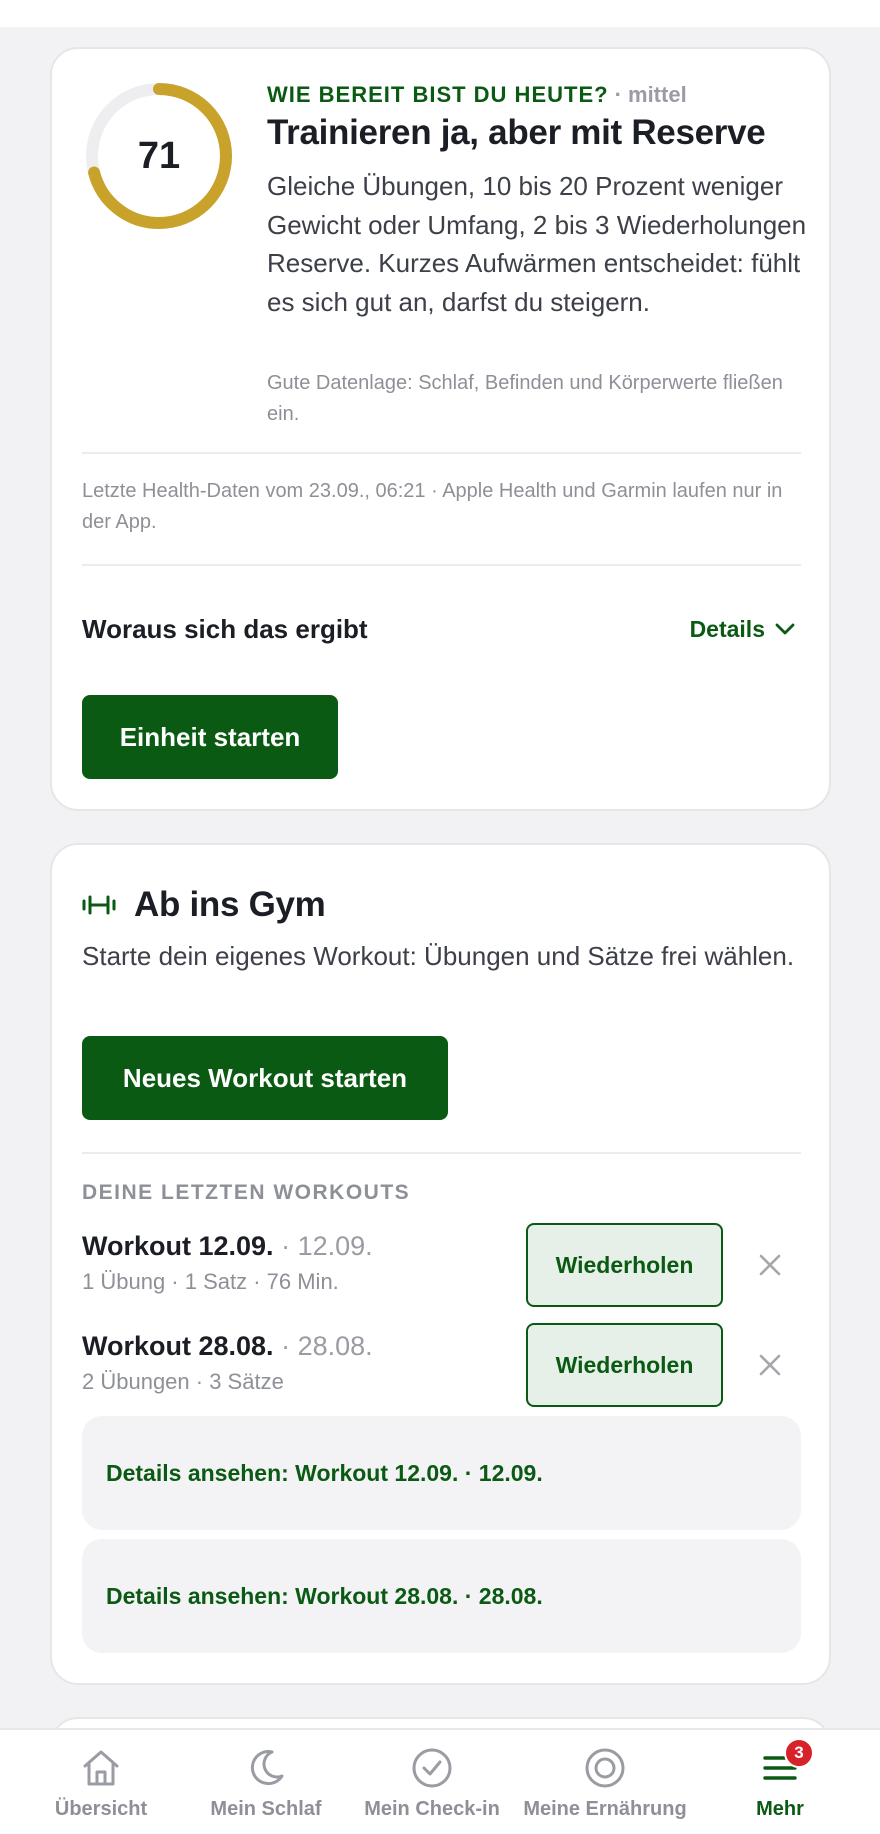 The height and width of the screenshot is (1834, 880). I want to click on workout-date: · 28.08., so click(327, 1346).